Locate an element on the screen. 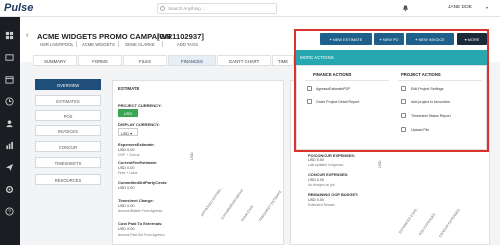 Image resolution: width=500 pixels, height=245 pixels. app-logo: Pulse is located at coordinates (18, 8).